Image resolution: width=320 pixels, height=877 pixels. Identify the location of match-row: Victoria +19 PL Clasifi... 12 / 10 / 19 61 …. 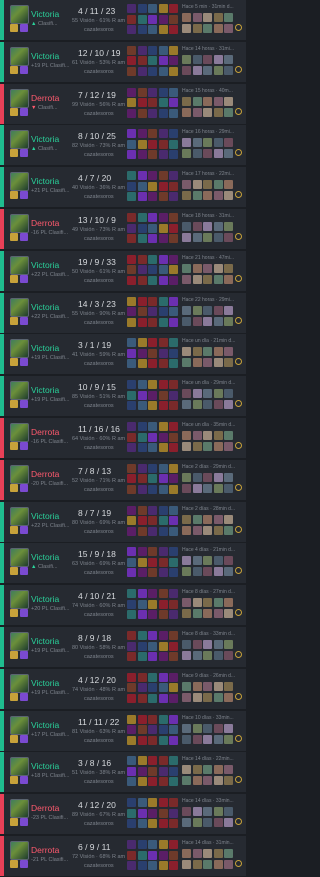
(123, 61).